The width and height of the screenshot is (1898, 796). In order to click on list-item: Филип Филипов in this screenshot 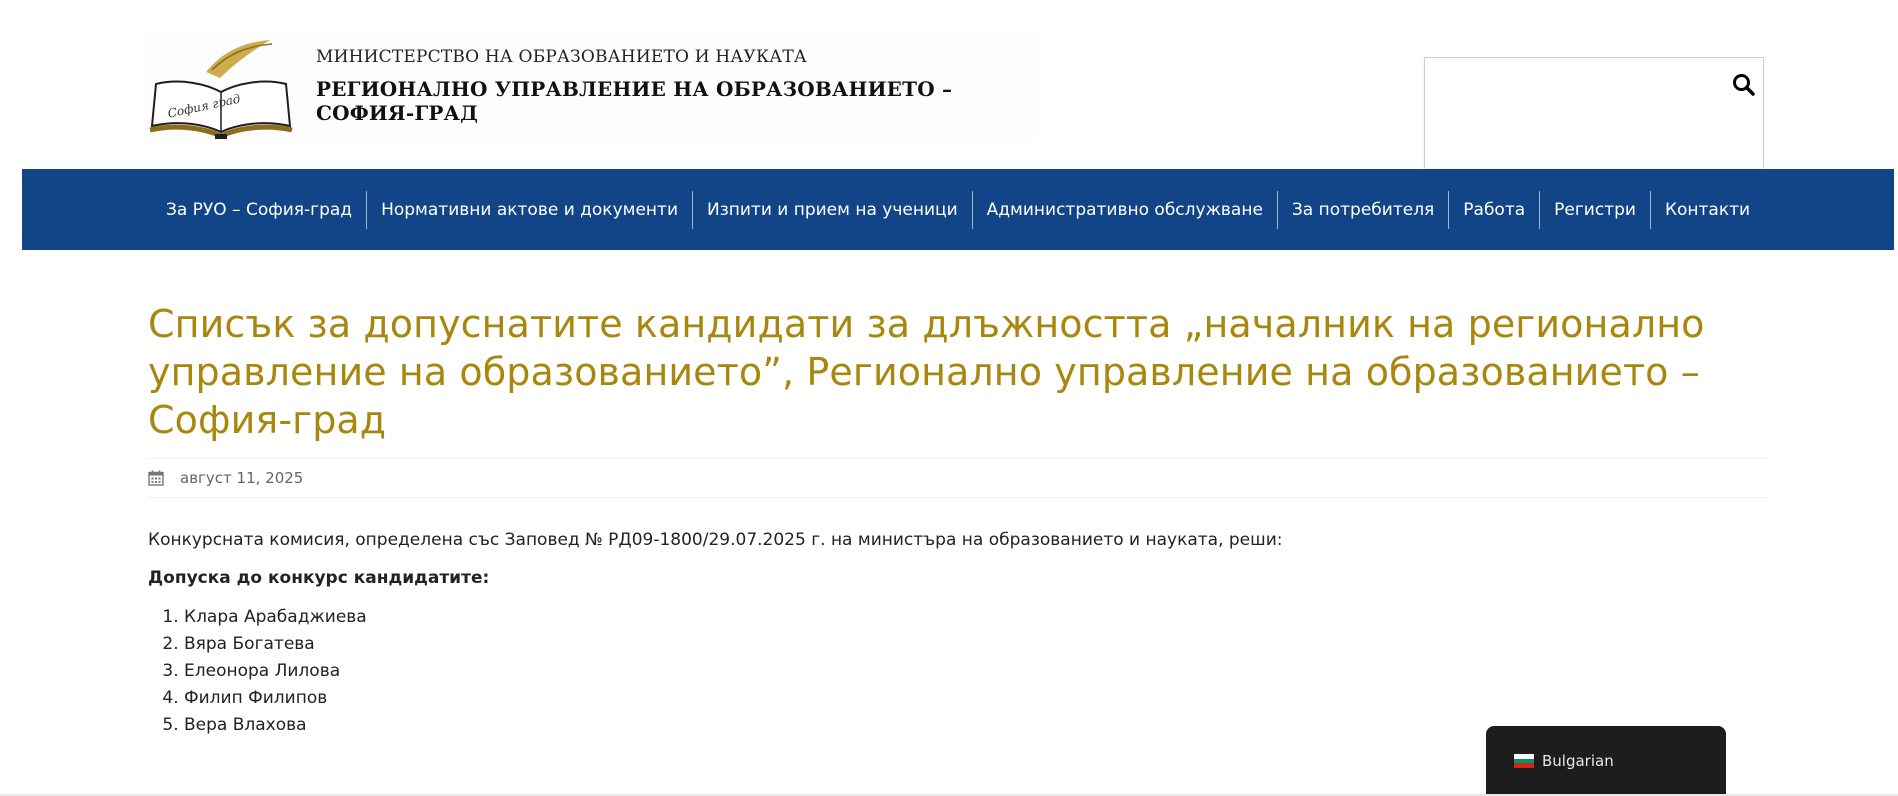, I will do `click(976, 698)`.